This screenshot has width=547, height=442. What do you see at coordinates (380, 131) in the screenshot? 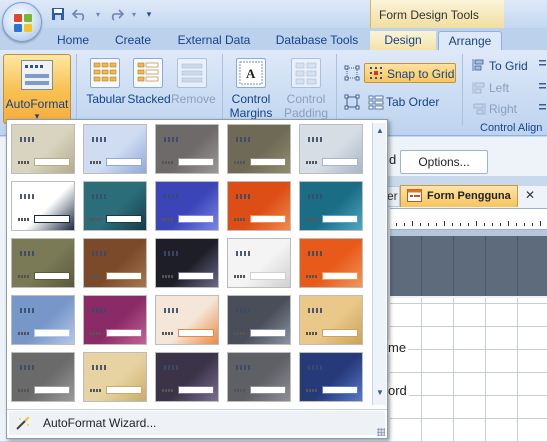
I see `gallery-scroll-up: ▲` at bounding box center [380, 131].